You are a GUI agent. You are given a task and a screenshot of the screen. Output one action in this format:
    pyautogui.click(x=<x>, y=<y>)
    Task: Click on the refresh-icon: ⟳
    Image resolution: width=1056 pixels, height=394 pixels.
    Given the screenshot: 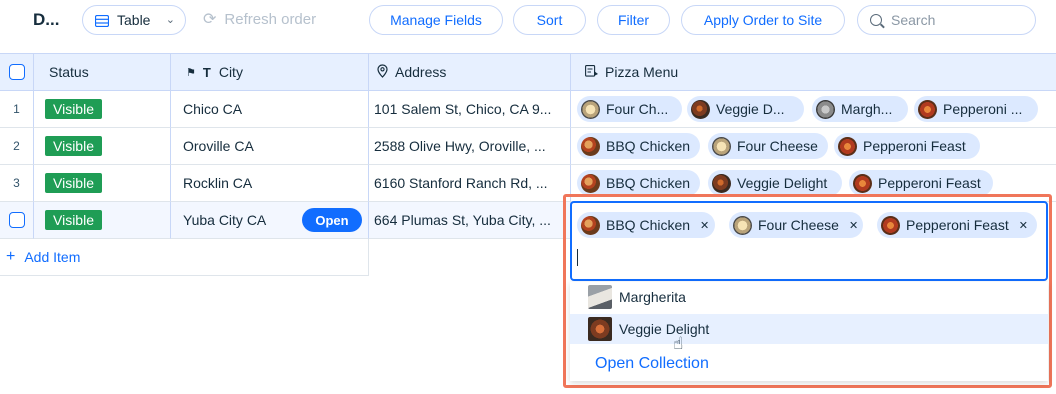 What is the action you would take?
    pyautogui.click(x=210, y=19)
    